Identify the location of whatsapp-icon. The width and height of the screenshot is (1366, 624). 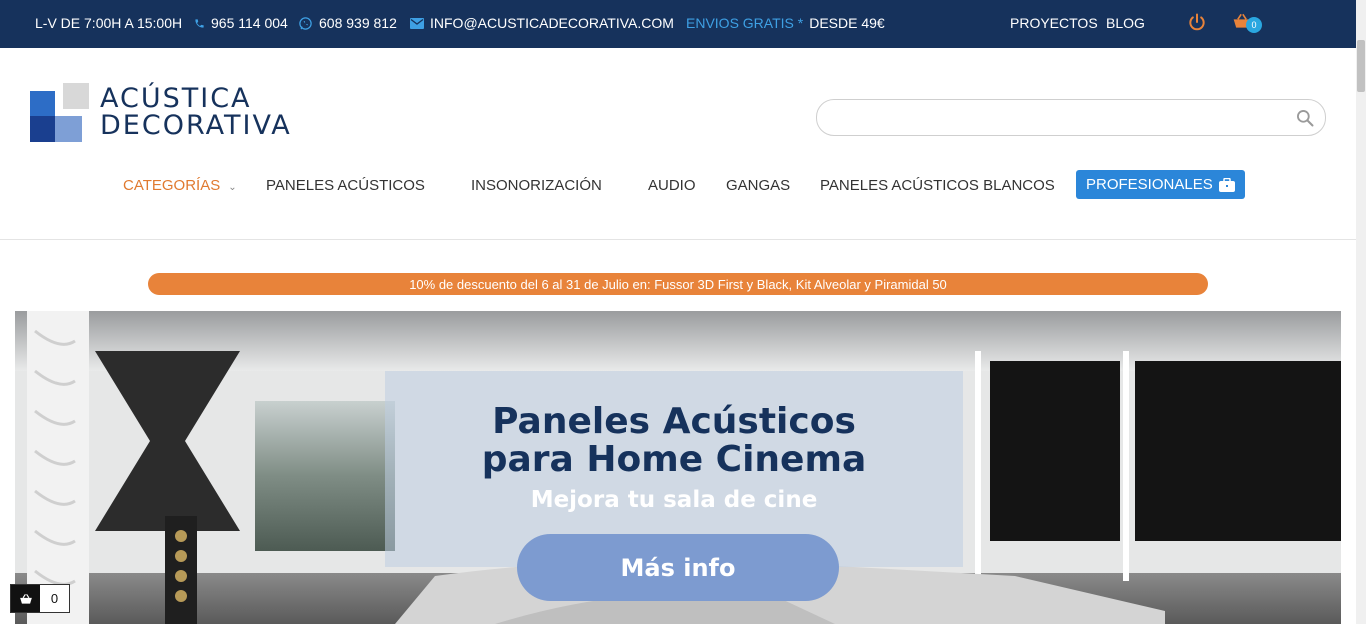
(305, 23).